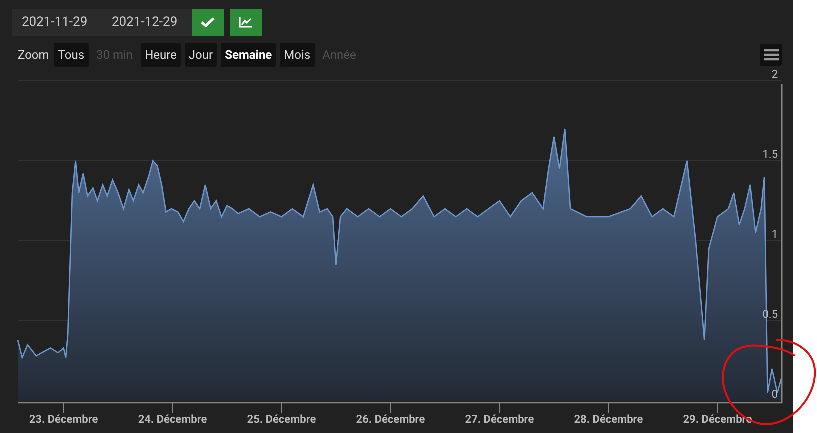 This screenshot has height=433, width=817. I want to click on check-icon, so click(208, 22).